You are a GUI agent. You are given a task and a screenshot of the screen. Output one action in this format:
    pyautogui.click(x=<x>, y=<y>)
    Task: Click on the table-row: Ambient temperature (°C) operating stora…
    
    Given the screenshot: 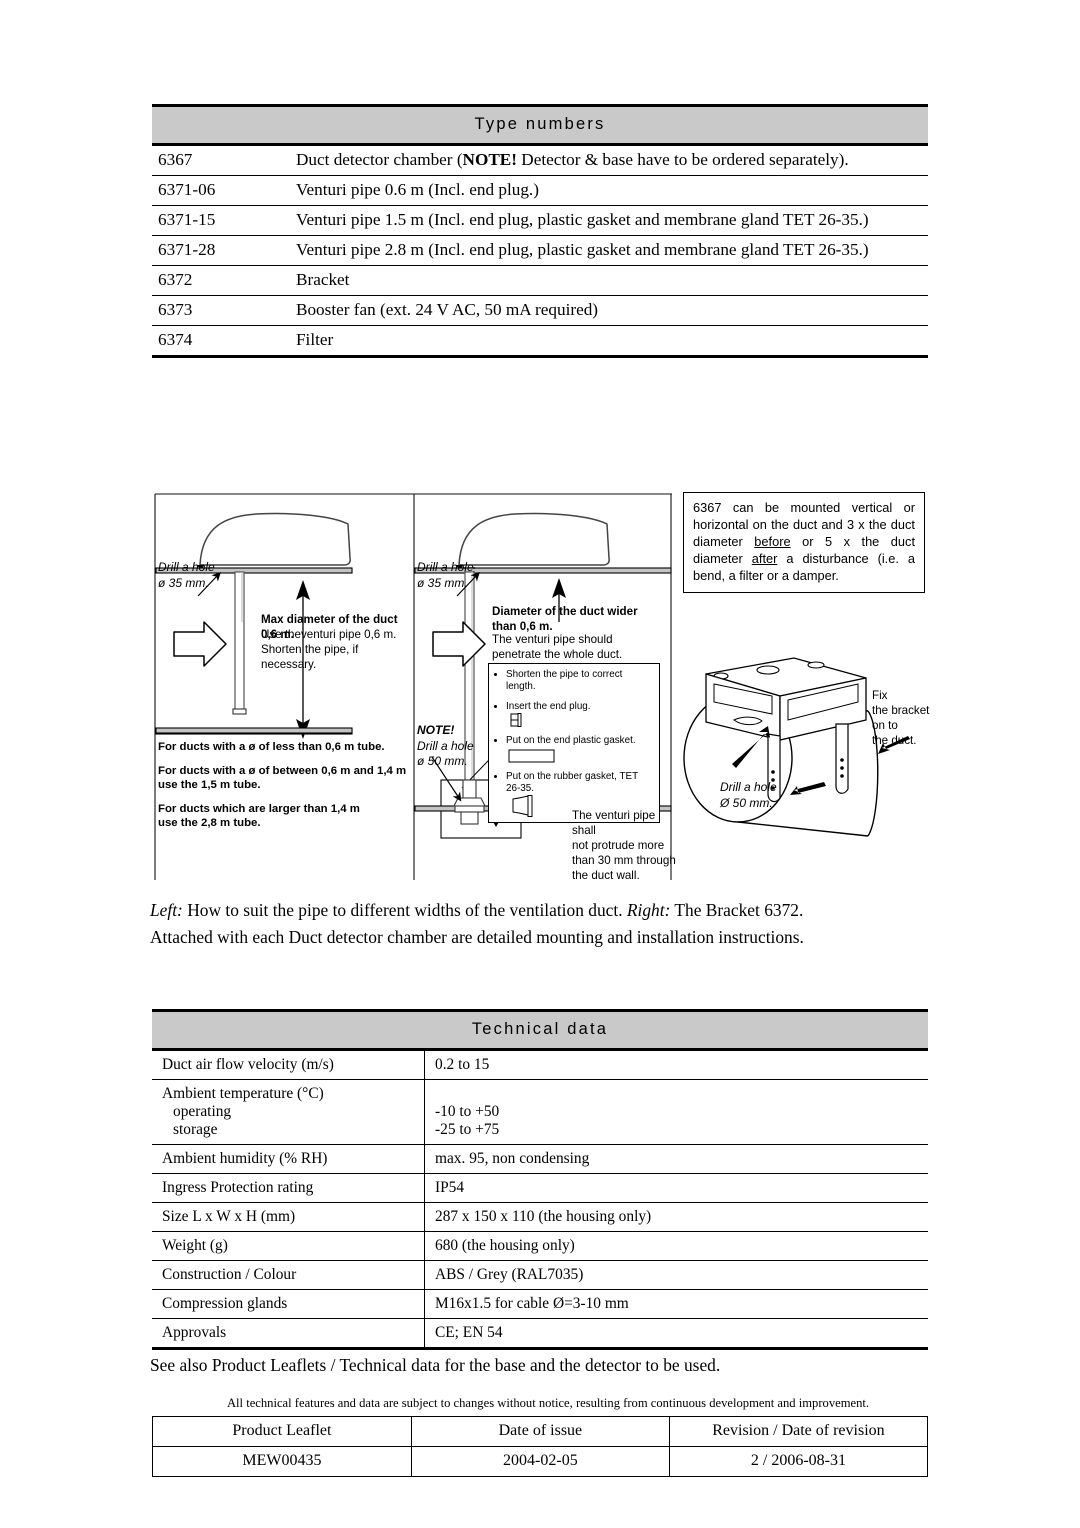 What is the action you would take?
    pyautogui.click(x=540, y=1112)
    